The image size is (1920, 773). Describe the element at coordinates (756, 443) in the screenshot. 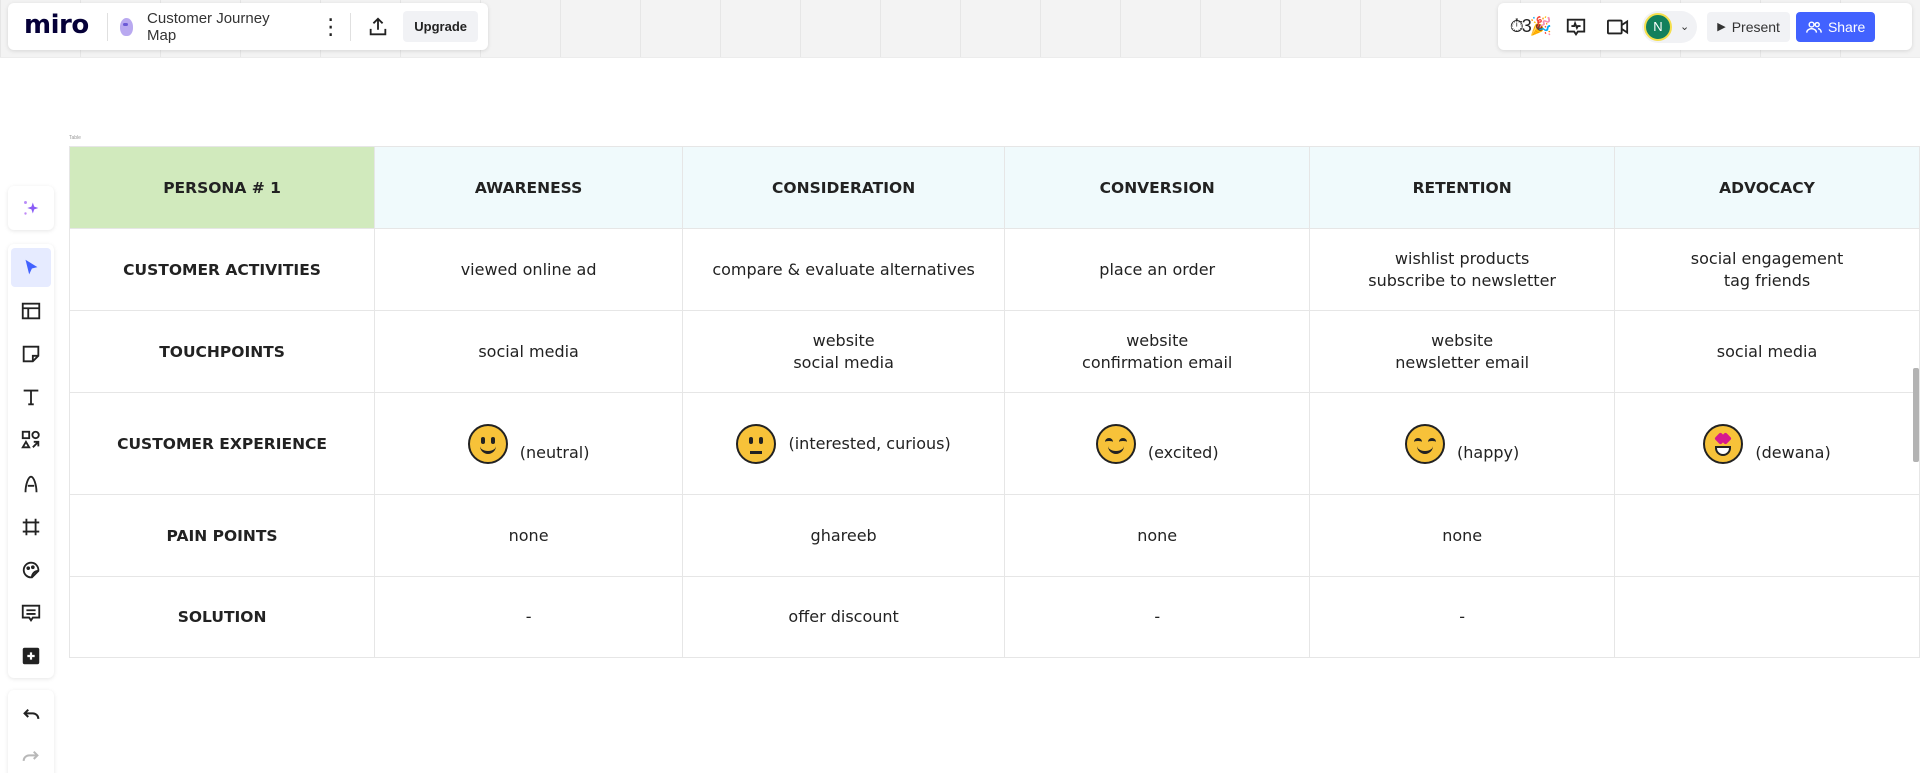

I see `face-with-raised-eyebrow-icon` at that location.